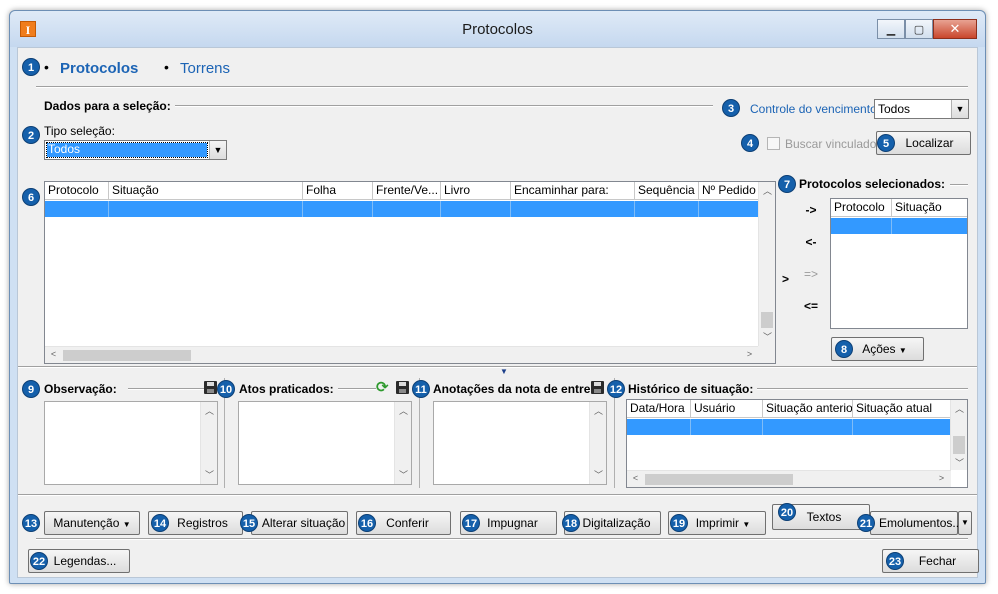 The height and width of the screenshot is (594, 998). I want to click on remove-button: <-, so click(811, 242).